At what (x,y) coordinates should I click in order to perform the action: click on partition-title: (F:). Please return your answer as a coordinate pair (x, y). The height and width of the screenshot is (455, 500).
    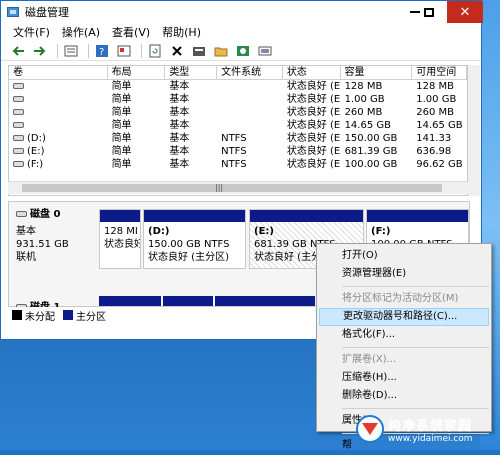
    Looking at the image, I should click on (381, 231).